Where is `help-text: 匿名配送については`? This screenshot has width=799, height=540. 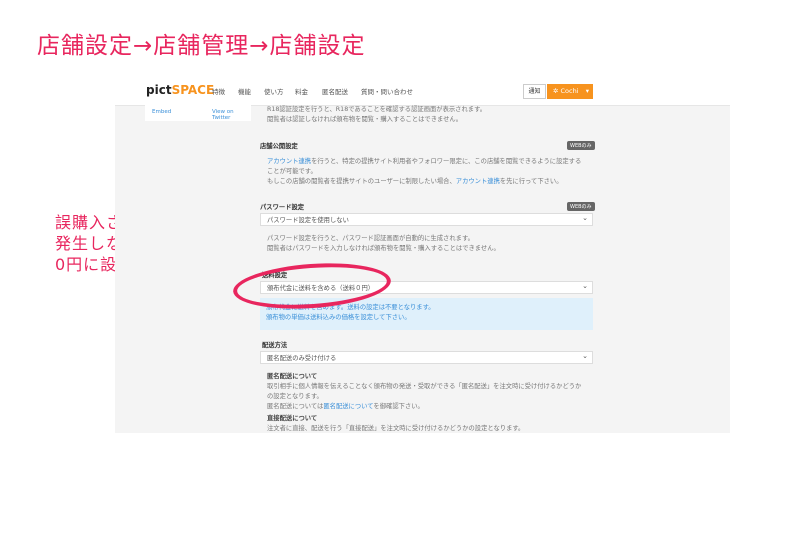
help-text: 匿名配送については is located at coordinates (295, 406).